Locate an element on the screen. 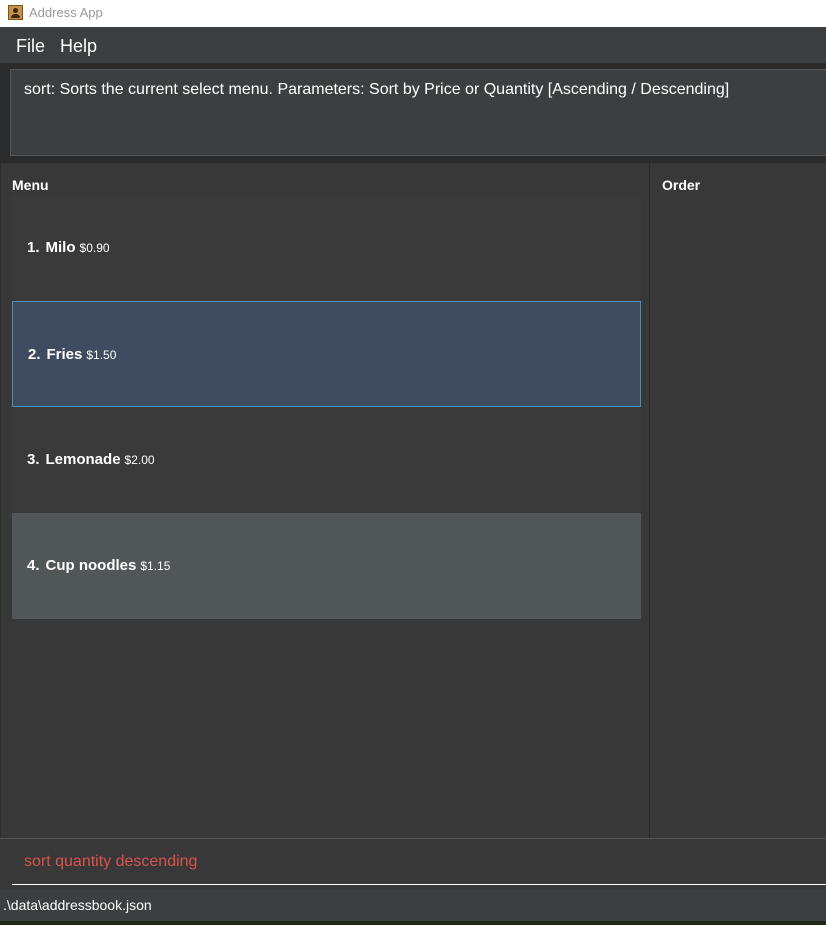 This screenshot has height=925, width=826. save-location-status: .\data\addressbook.json is located at coordinates (77, 905).